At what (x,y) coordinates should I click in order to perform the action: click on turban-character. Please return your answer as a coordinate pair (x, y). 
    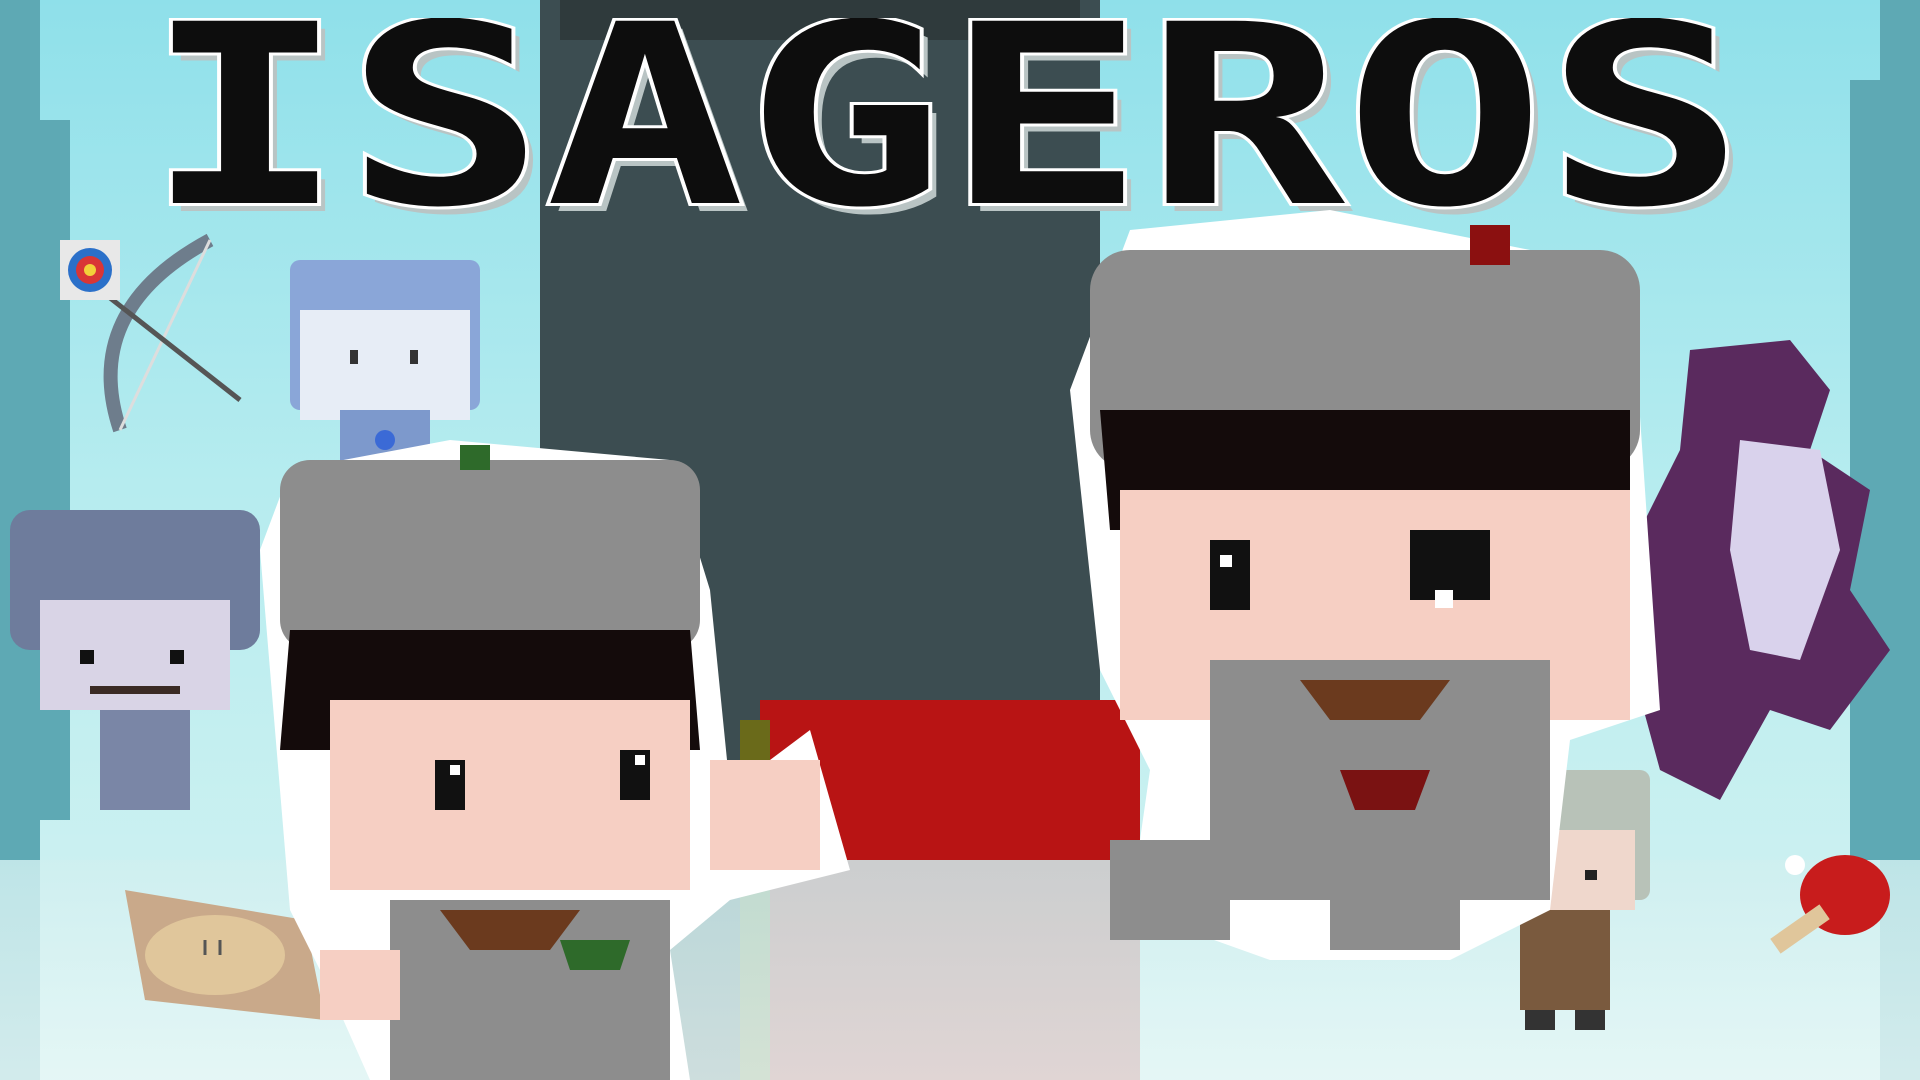
    Looking at the image, I should click on (135, 660).